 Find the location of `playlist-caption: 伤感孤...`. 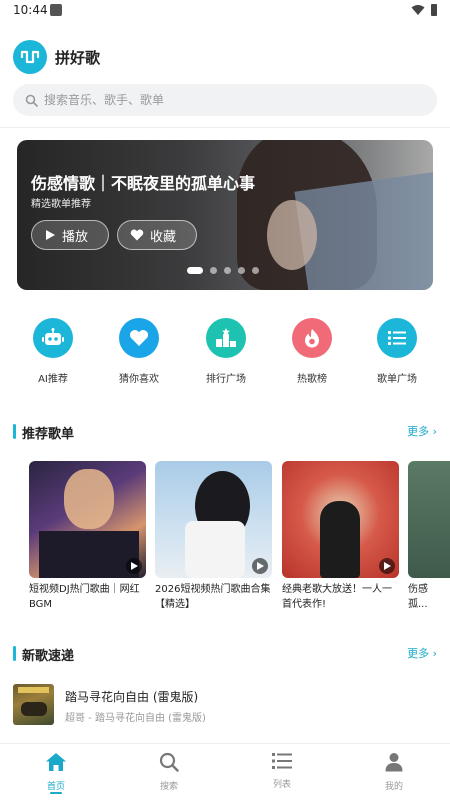

playlist-caption: 伤感孤... is located at coordinates (418, 597).